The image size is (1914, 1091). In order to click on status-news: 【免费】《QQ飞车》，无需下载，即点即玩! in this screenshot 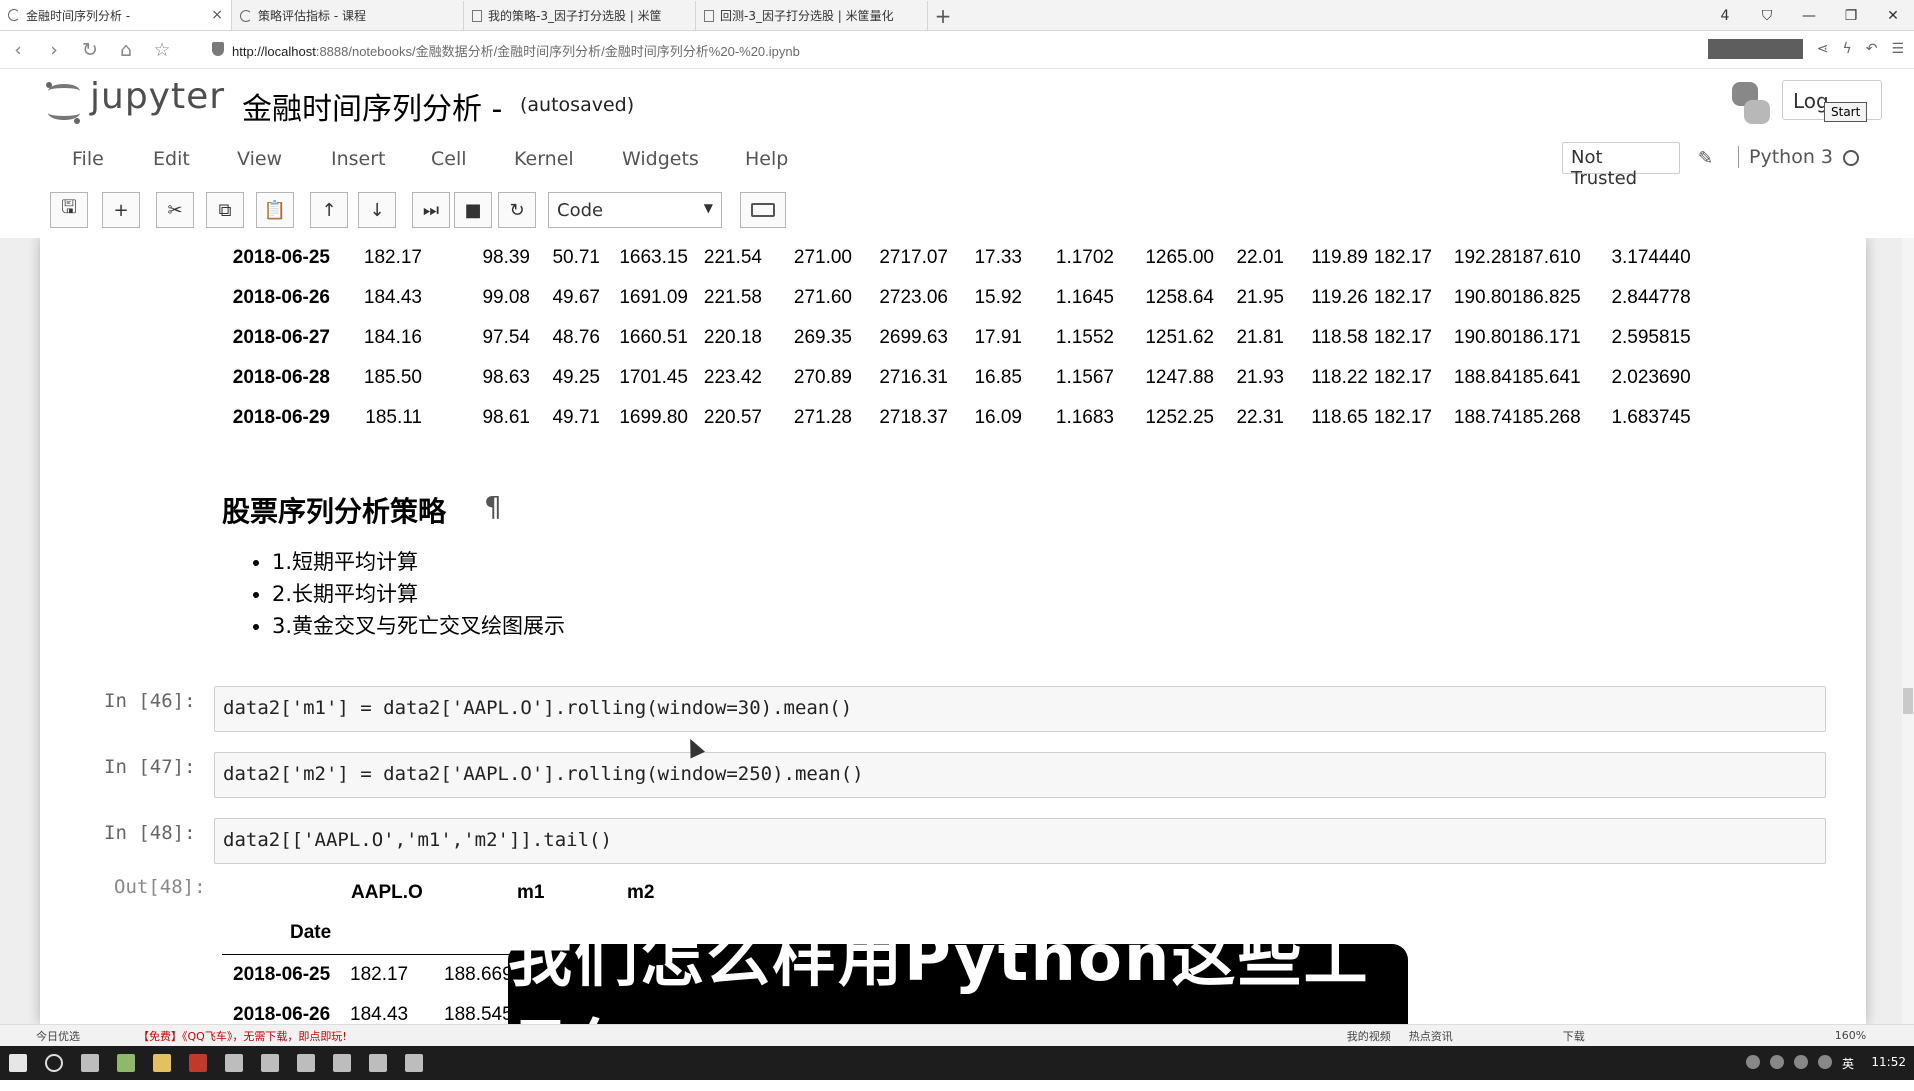, I will do `click(242, 1036)`.